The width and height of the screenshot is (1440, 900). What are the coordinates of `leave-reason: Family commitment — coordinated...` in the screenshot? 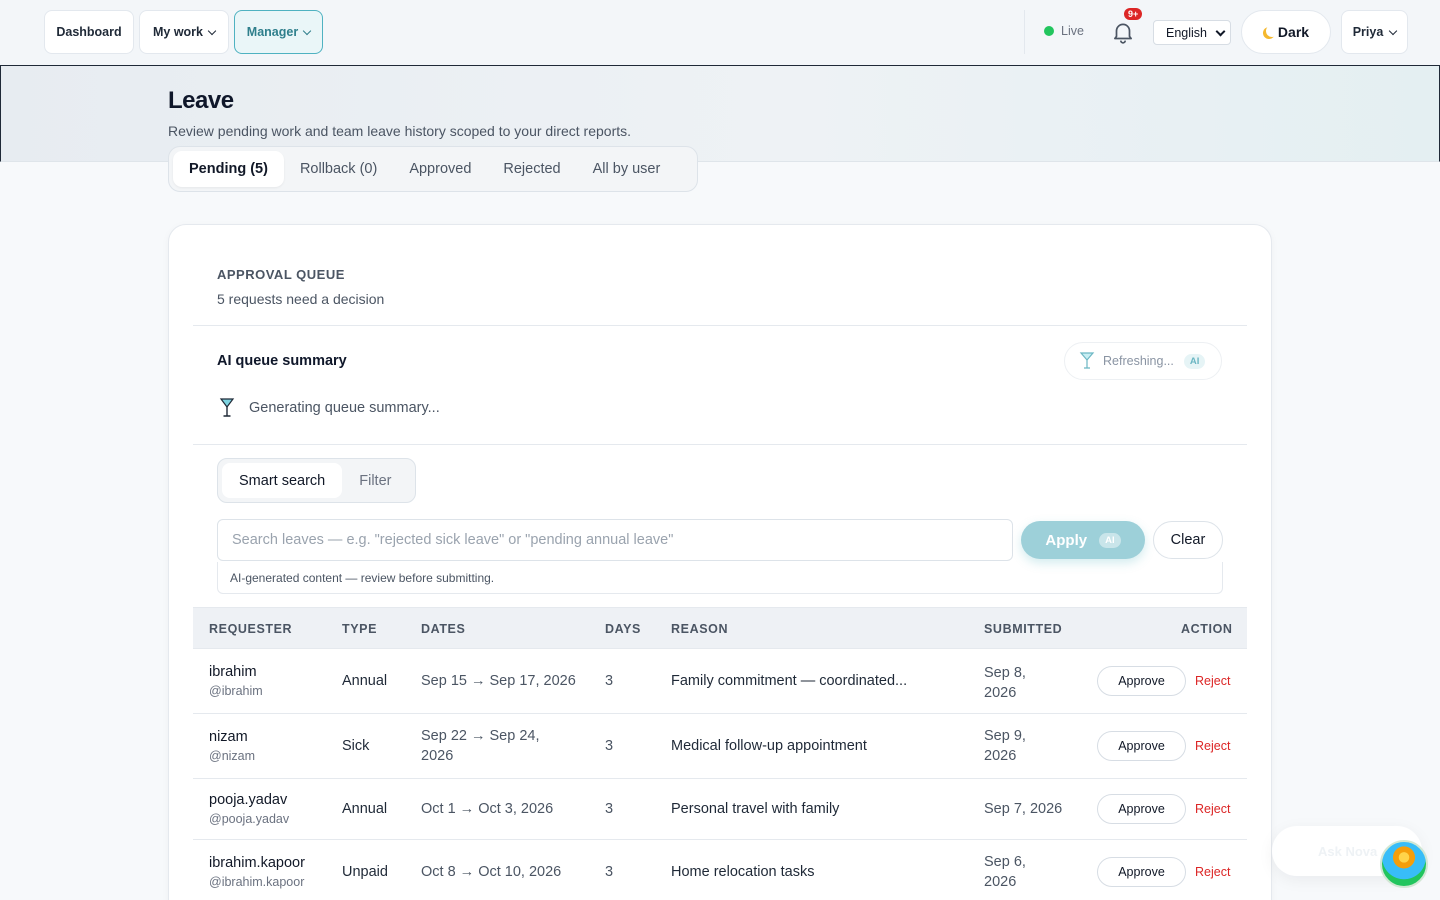 It's located at (789, 681).